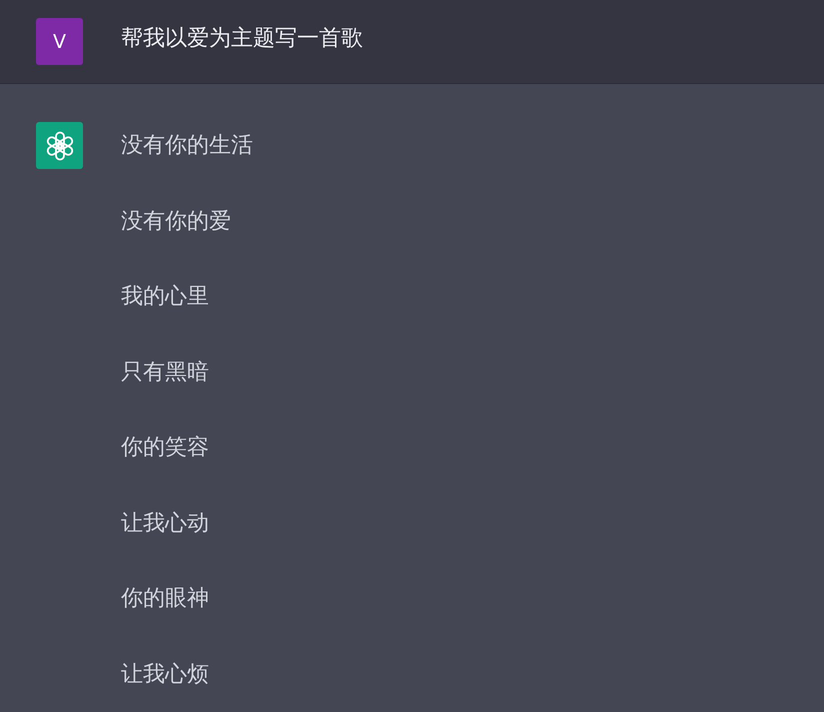 This screenshot has height=712, width=824. What do you see at coordinates (59, 41) in the screenshot?
I see `user-avatar: V` at bounding box center [59, 41].